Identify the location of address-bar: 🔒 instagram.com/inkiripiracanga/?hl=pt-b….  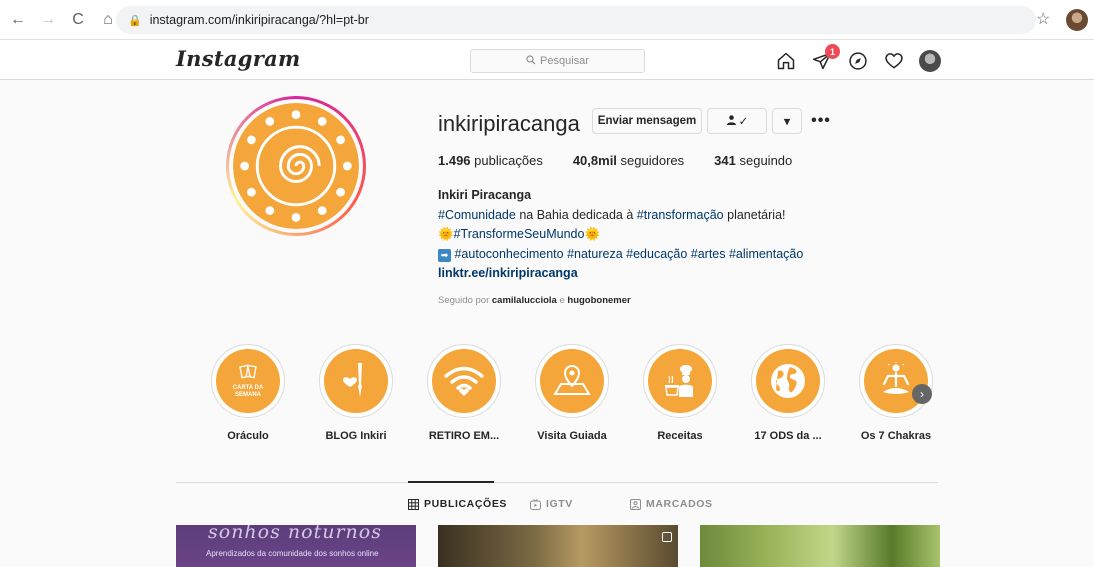
(576, 20).